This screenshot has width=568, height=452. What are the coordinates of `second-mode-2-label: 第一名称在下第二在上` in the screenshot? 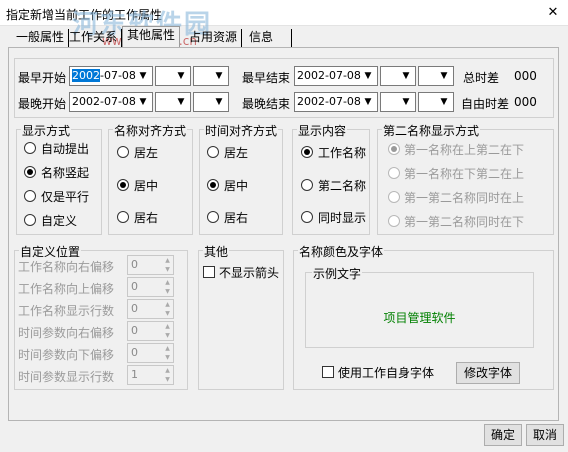 It's located at (464, 174).